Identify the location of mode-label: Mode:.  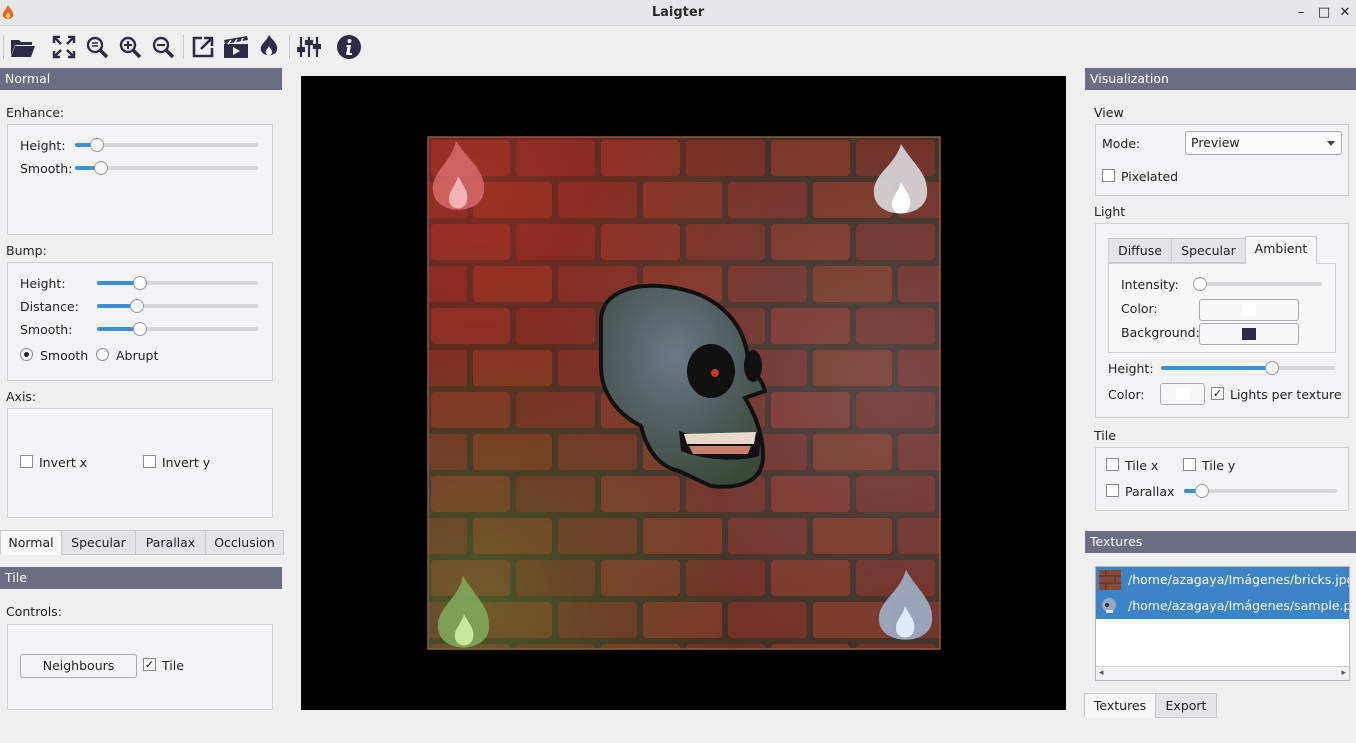
(1121, 143).